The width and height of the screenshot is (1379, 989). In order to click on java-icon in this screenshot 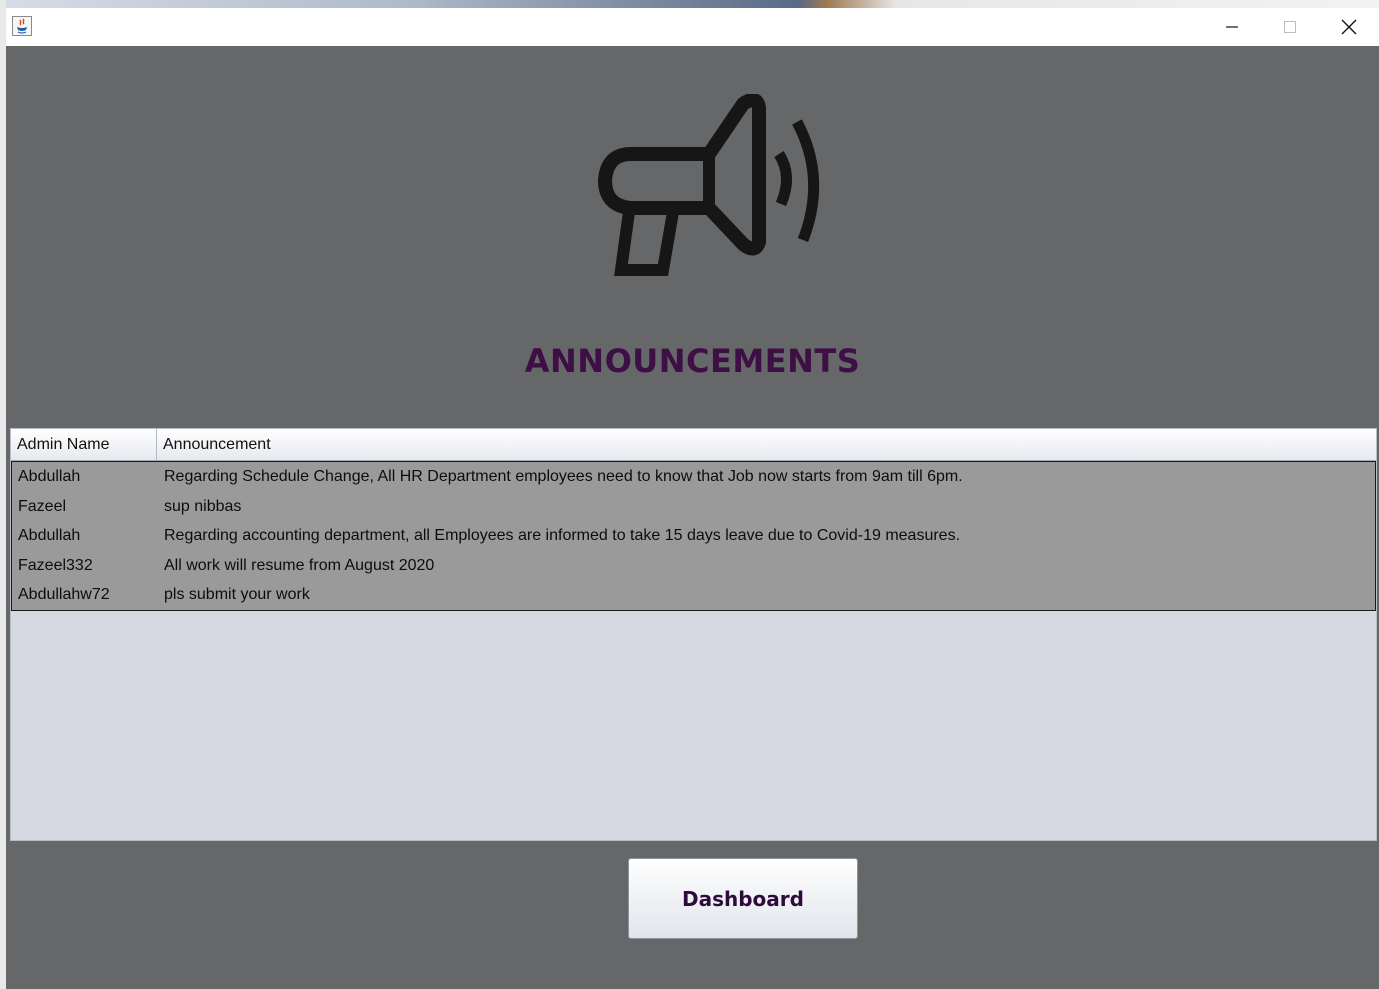, I will do `click(22, 26)`.